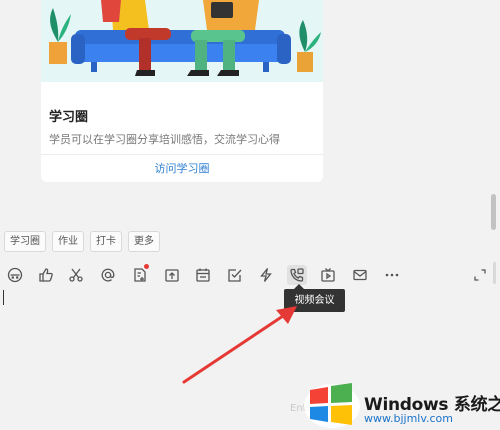  What do you see at coordinates (332, 405) in the screenshot?
I see `windows-logo-icon` at bounding box center [332, 405].